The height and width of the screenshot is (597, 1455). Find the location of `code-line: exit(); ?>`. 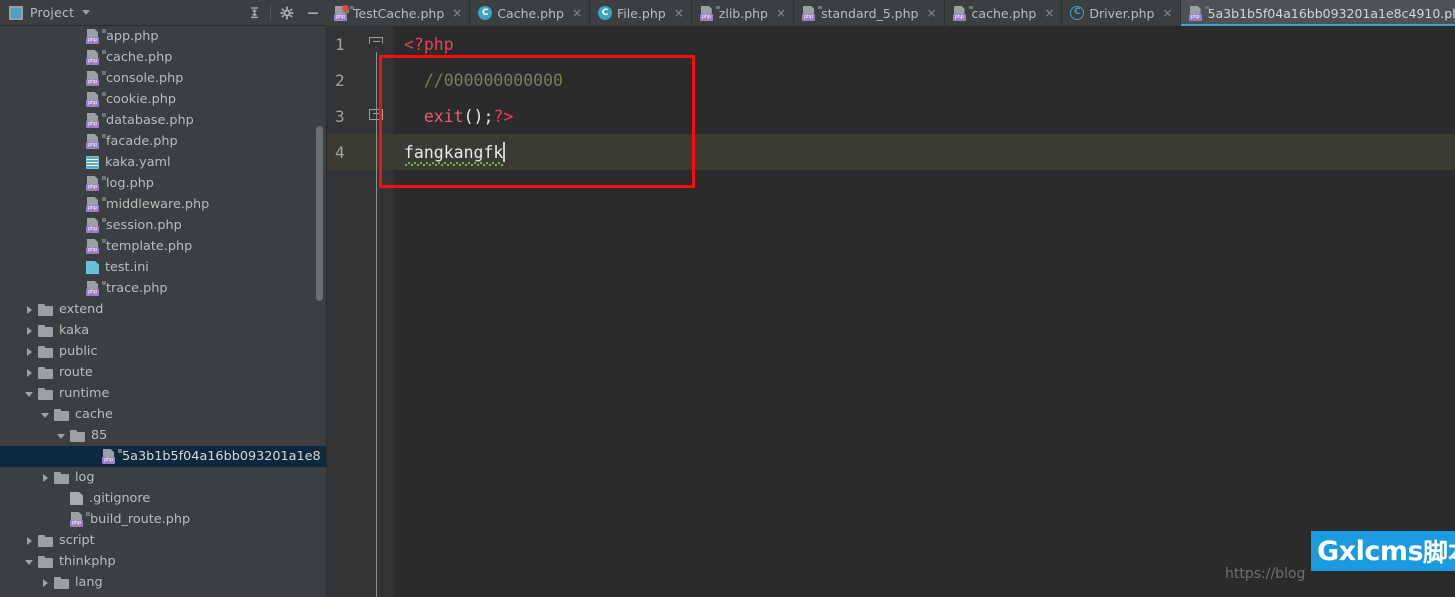

code-line: exit(); ?> is located at coordinates (924, 116).